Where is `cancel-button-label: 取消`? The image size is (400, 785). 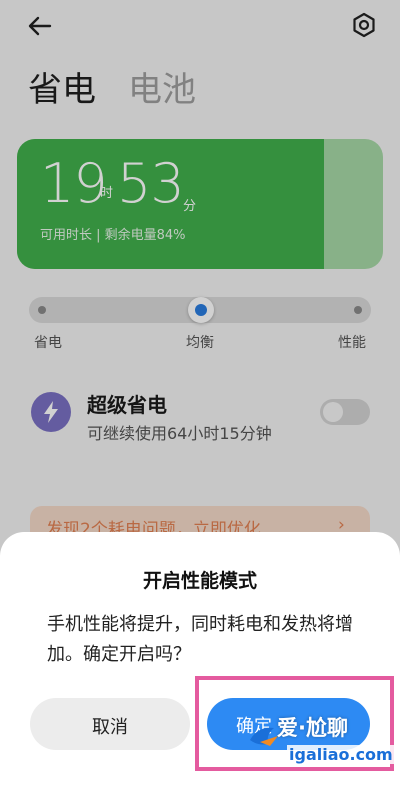 cancel-button-label: 取消 is located at coordinates (110, 727).